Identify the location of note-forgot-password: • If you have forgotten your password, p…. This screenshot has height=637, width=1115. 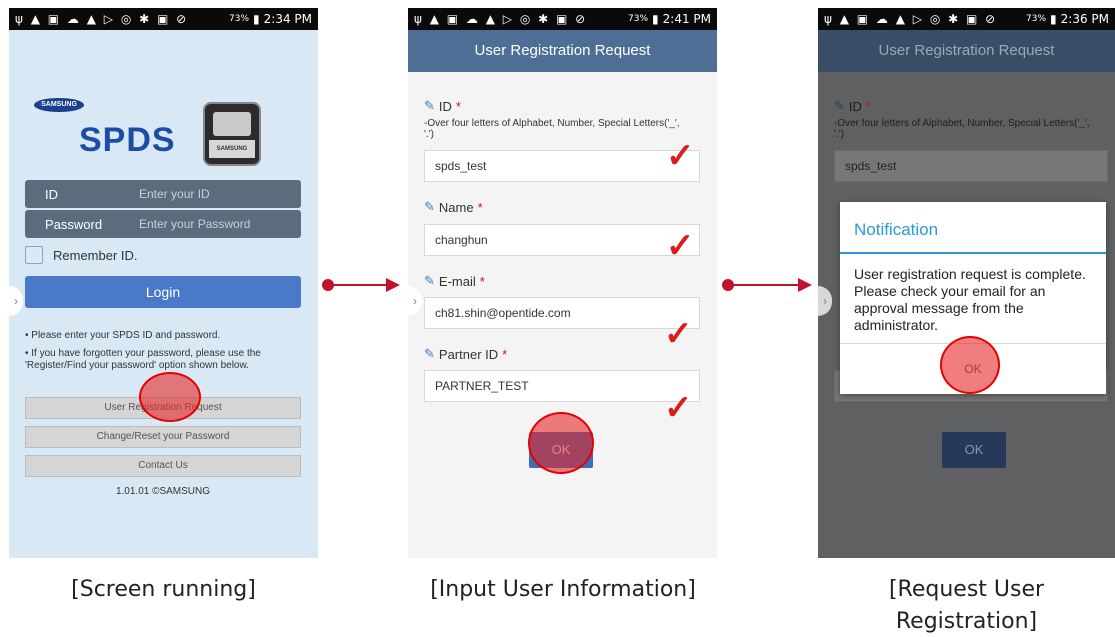
(143, 359).